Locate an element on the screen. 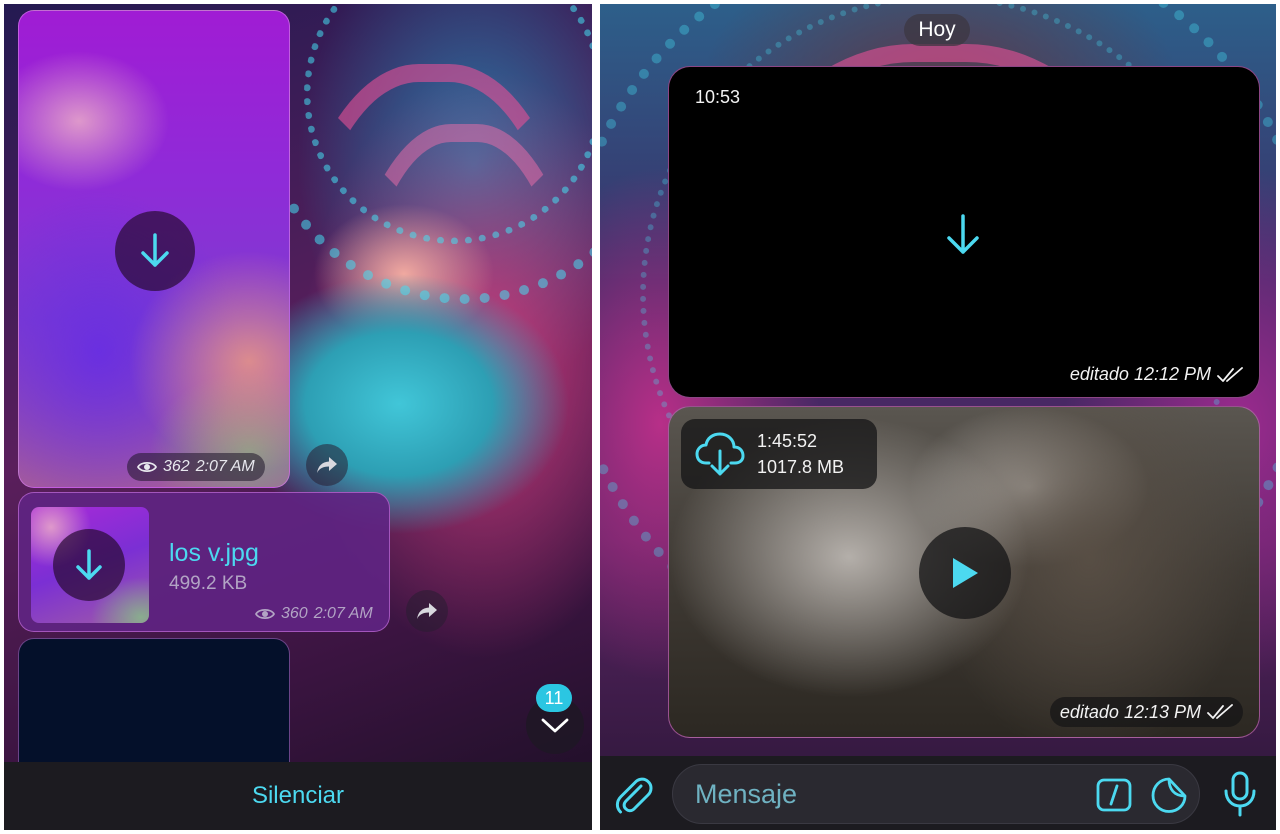  file-download-button is located at coordinates (89, 565).